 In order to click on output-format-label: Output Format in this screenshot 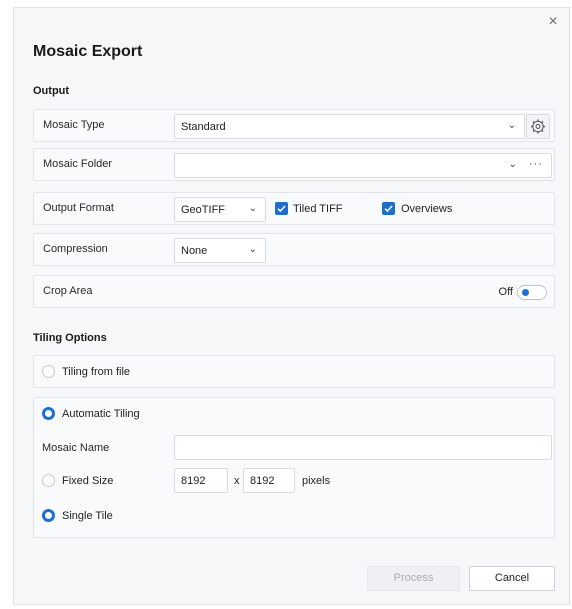, I will do `click(78, 208)`.